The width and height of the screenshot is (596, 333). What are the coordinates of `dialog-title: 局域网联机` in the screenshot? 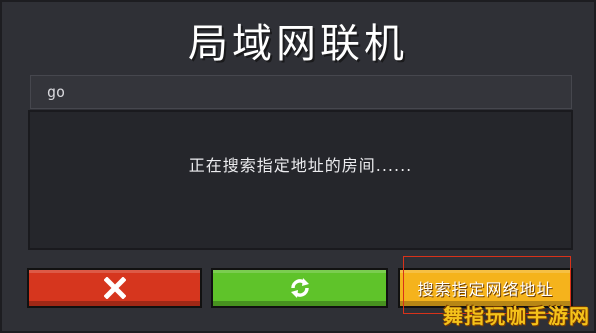 It's located at (298, 44).